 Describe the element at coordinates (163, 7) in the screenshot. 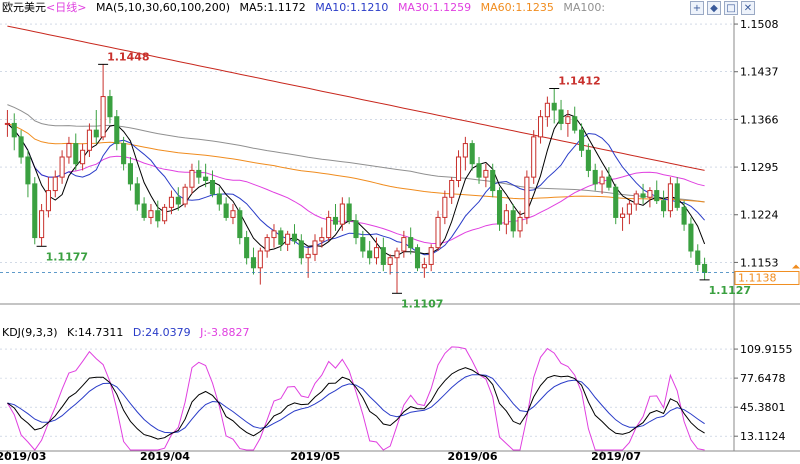

I see `ma-settings-label: MA(5,10,30,60,100,200)` at that location.